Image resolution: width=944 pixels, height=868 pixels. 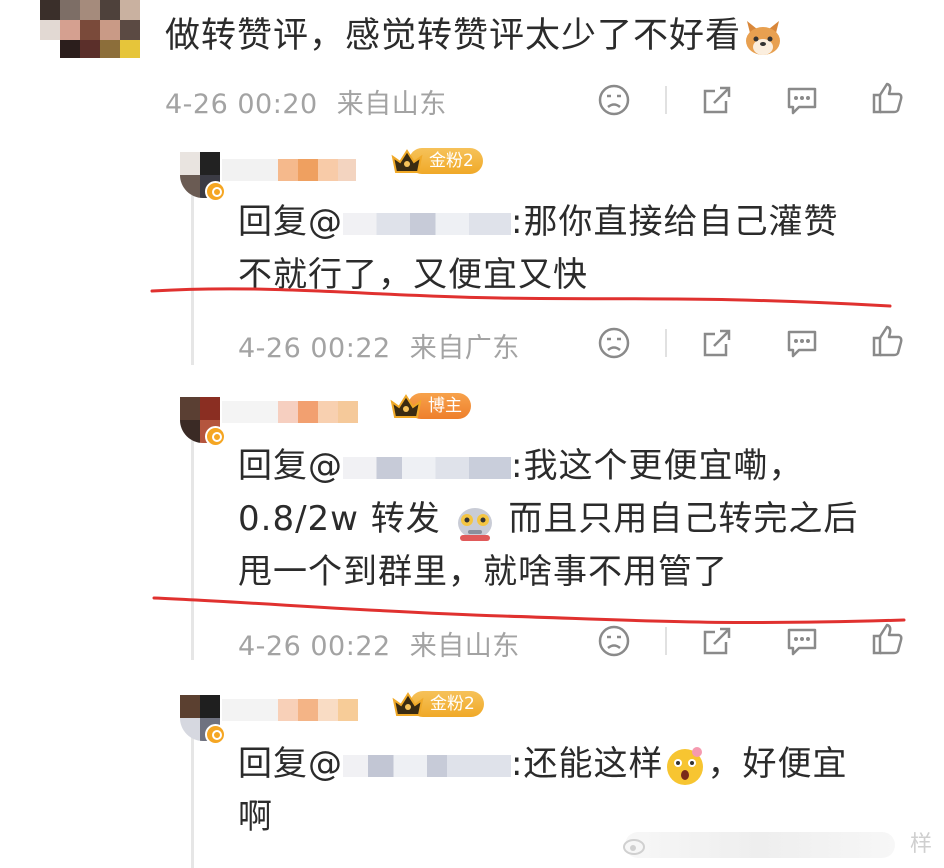 What do you see at coordinates (391, 104) in the screenshot?
I see `main-comment-location: 来自山东` at bounding box center [391, 104].